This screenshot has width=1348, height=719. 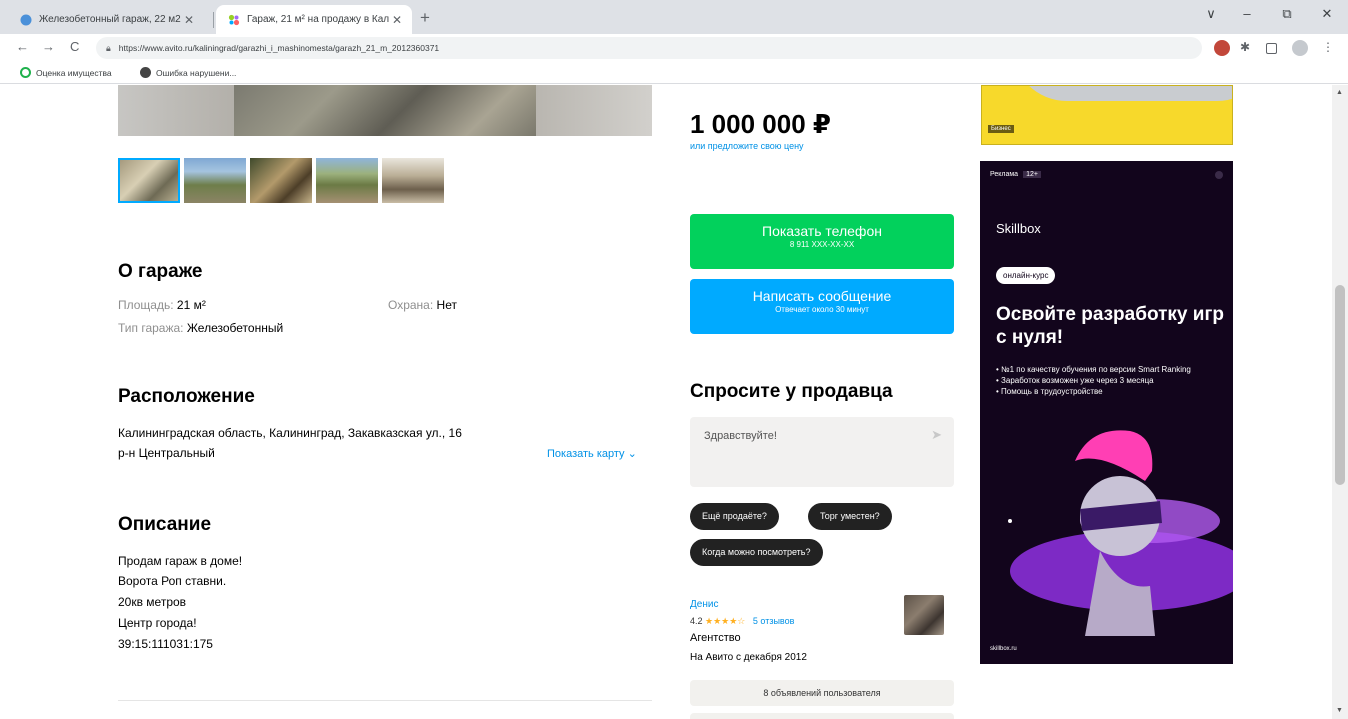 What do you see at coordinates (1032, 174) in the screenshot?
I see `age-rating: 12+` at bounding box center [1032, 174].